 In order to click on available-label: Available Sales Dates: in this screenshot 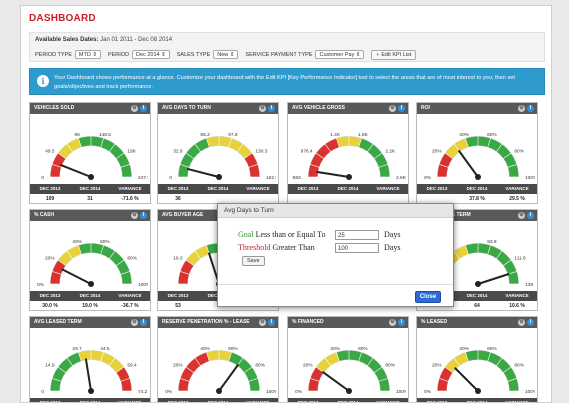, I will do `click(67, 40)`.